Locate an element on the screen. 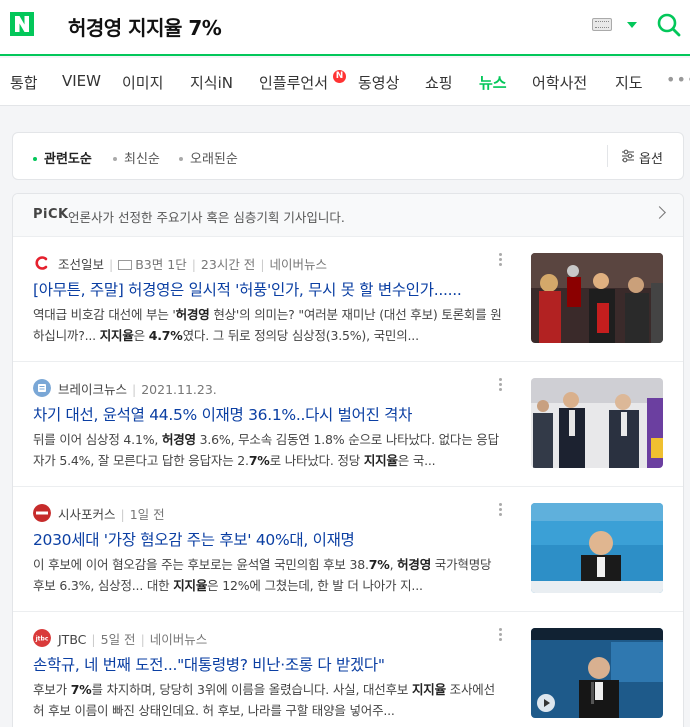 The image size is (690, 727). news-title: 손학규, 네 번째 도전..."대통령병? 비난·조롱 다 받겠다" is located at coordinates (273, 664).